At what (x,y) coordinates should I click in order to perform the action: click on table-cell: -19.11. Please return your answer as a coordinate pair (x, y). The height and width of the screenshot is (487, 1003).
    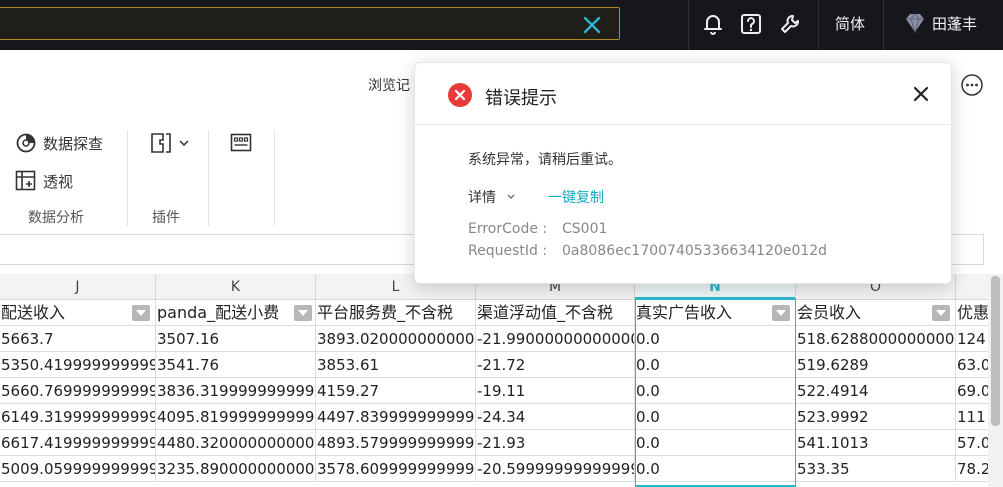
    Looking at the image, I should click on (555, 391).